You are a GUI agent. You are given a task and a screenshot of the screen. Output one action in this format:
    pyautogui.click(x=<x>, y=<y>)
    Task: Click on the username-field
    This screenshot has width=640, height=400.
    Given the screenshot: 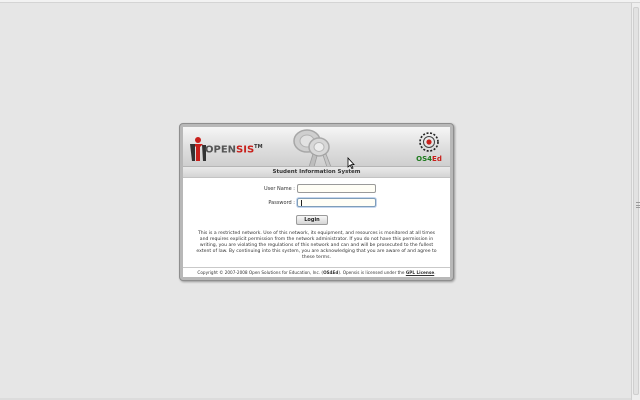 What is the action you would take?
    pyautogui.click(x=336, y=188)
    